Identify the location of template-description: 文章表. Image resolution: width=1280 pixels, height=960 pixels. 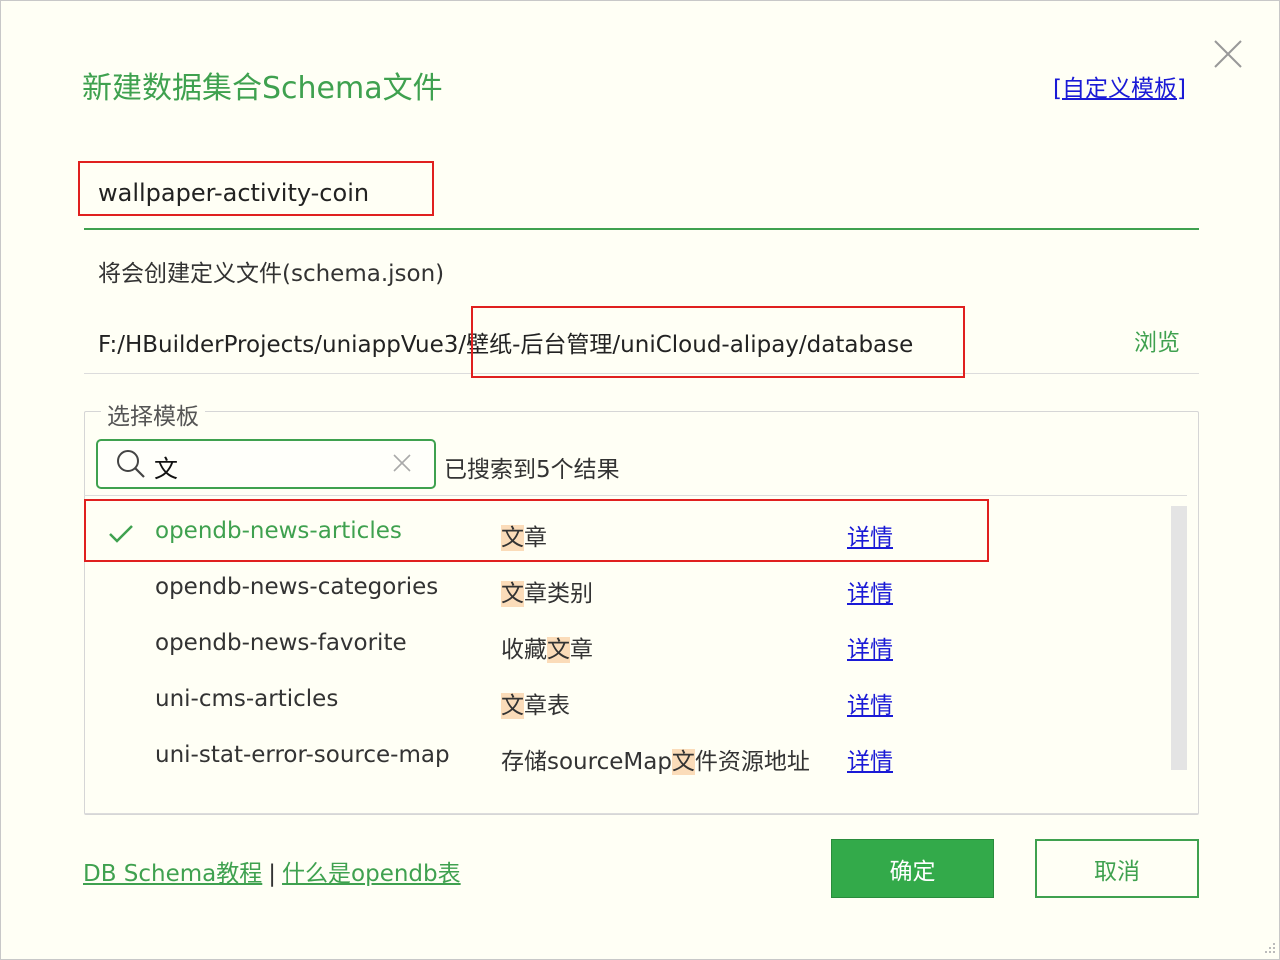
(535, 703).